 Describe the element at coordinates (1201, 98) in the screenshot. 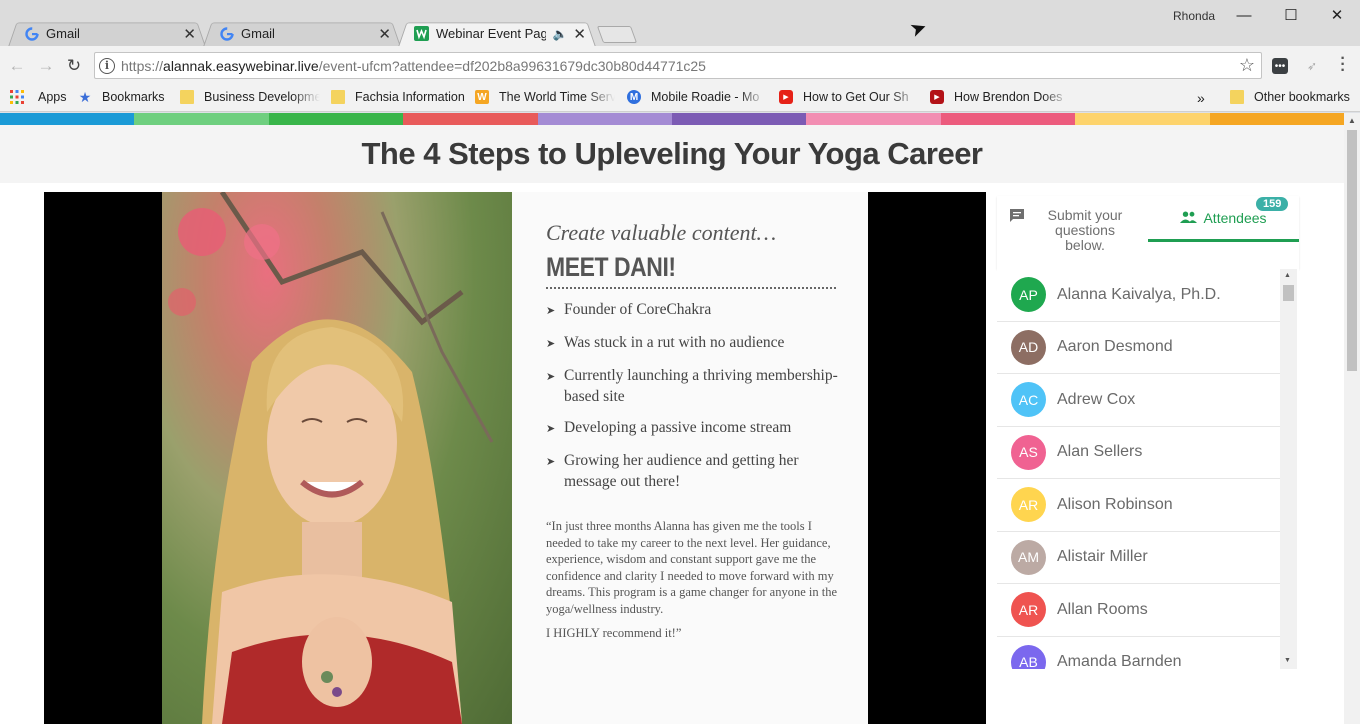

I see `bookmarks-overflow-icon: »` at that location.